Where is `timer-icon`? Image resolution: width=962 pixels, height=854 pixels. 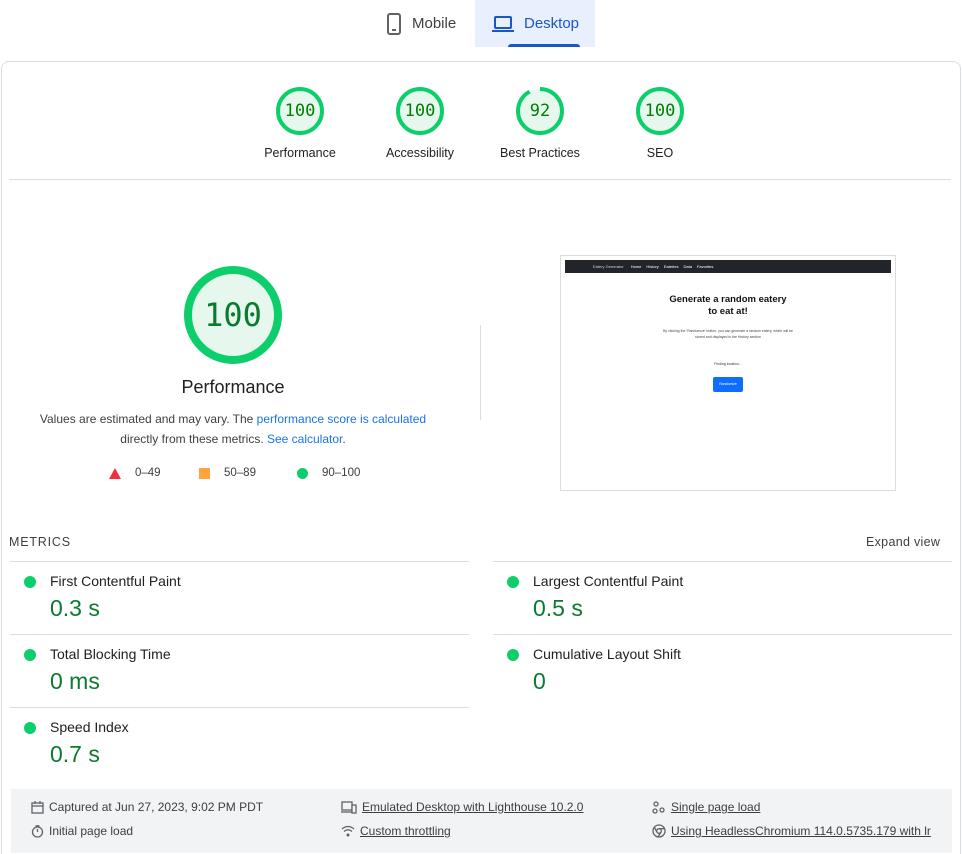
timer-icon is located at coordinates (37, 831).